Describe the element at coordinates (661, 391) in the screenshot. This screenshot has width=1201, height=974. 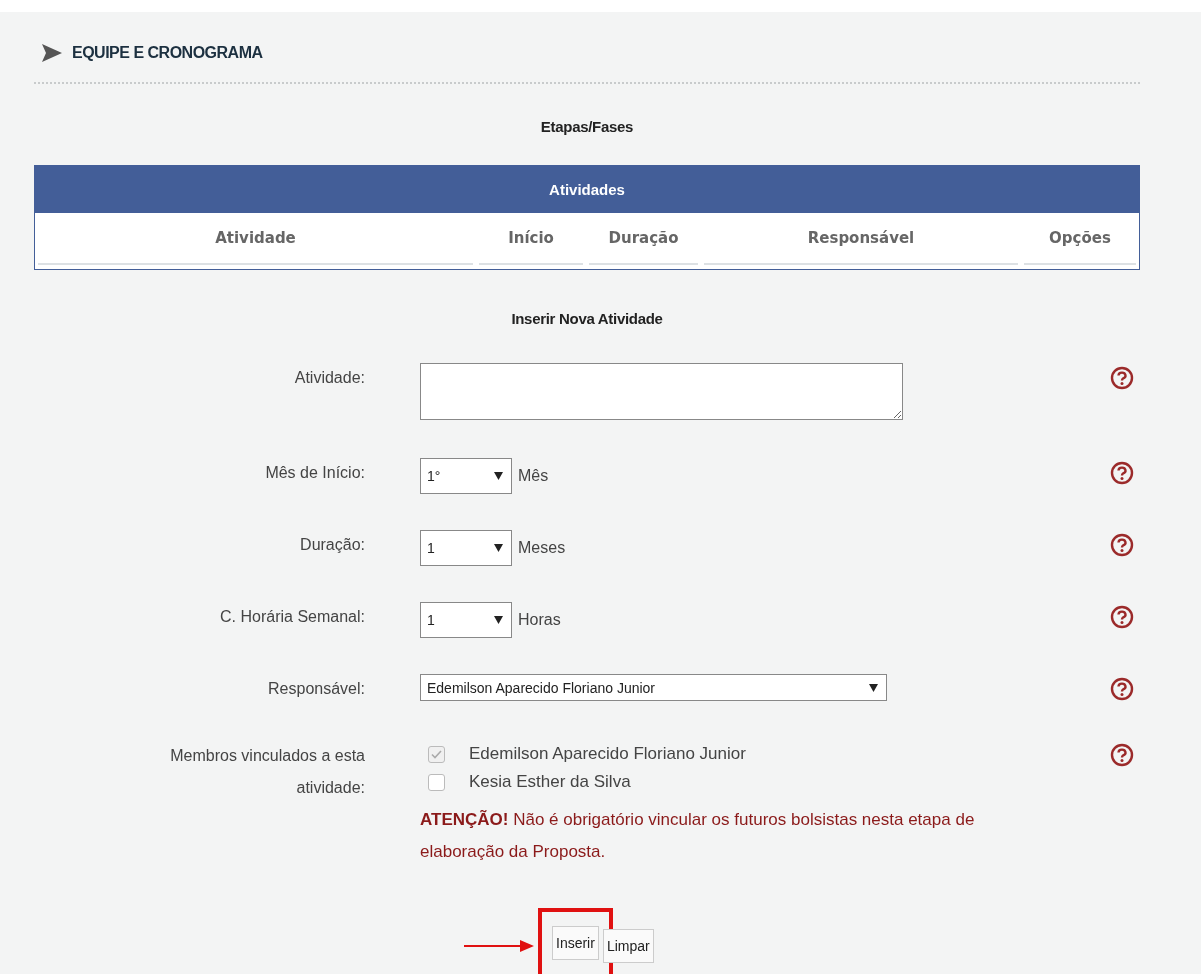
I see `activity-field` at that location.